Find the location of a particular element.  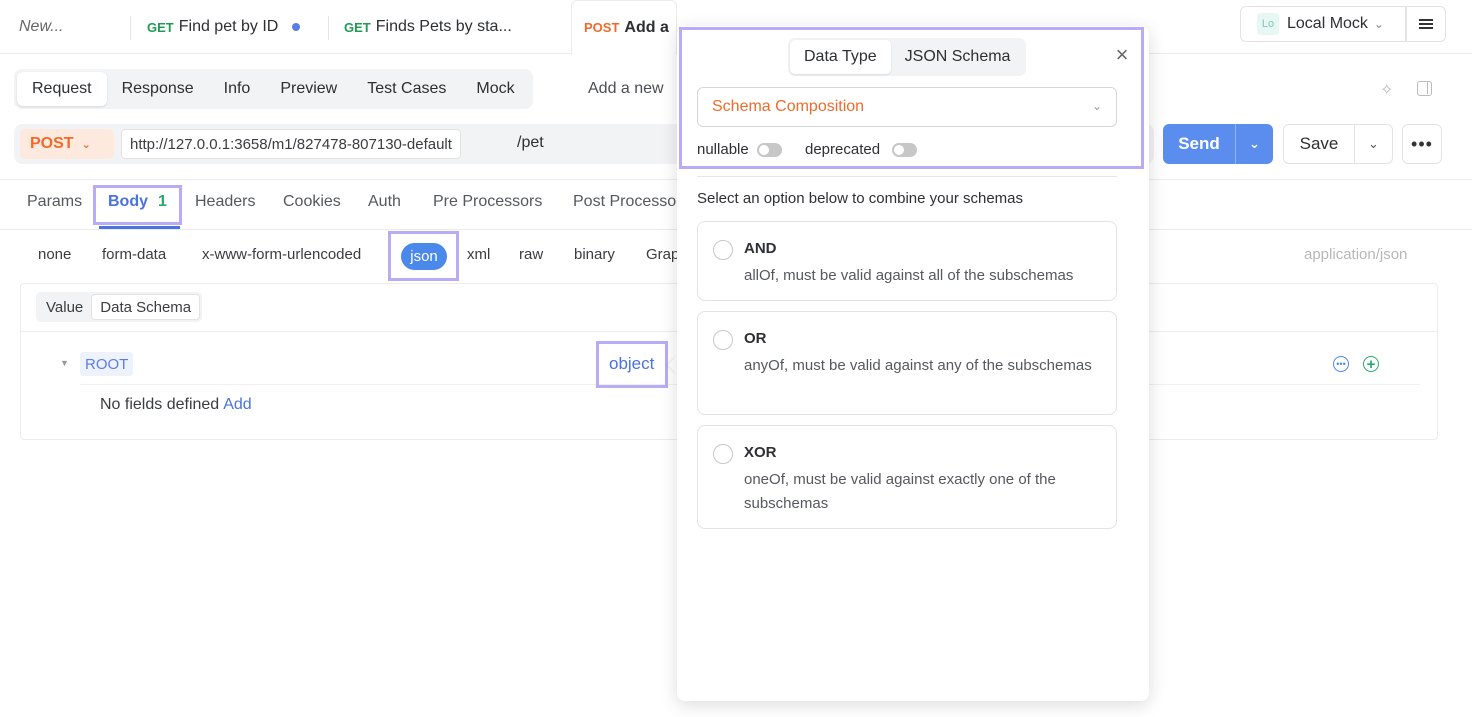

nullable-toggle is located at coordinates (769, 150).